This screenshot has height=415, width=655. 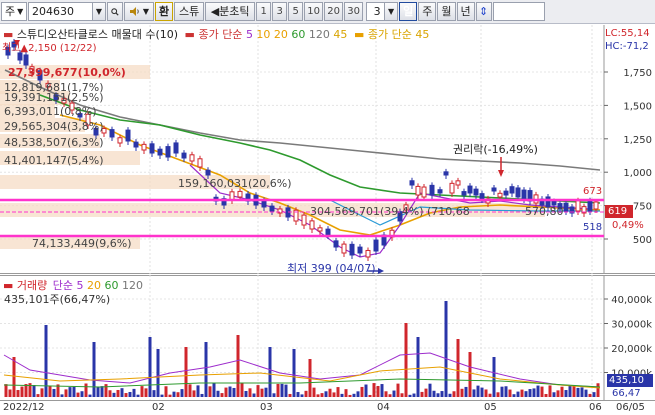 What do you see at coordinates (446, 11) in the screenshot?
I see `month-button: 월` at bounding box center [446, 11].